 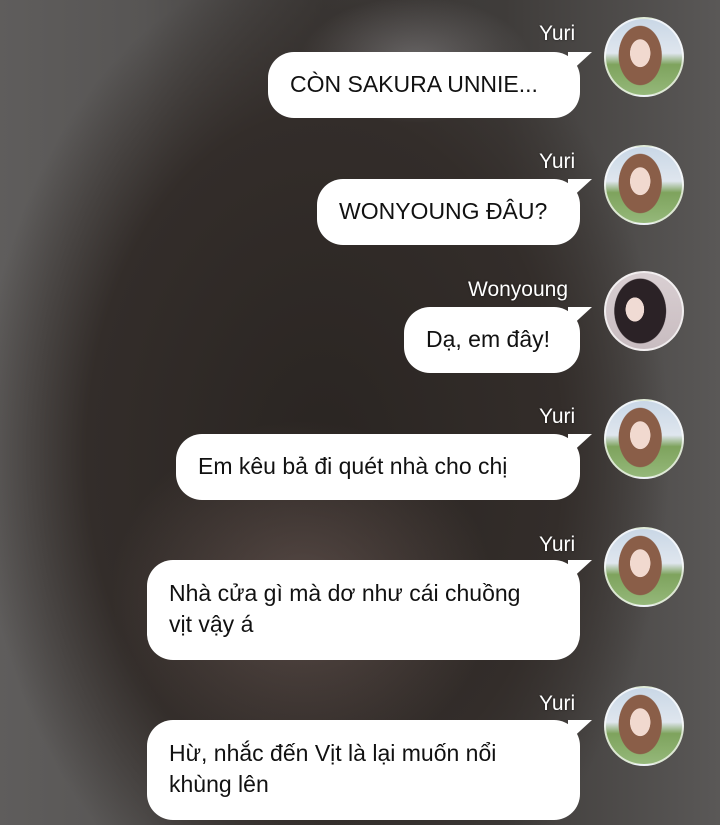 I want to click on message-bubble: Dạ, em đây!, so click(x=498, y=340).